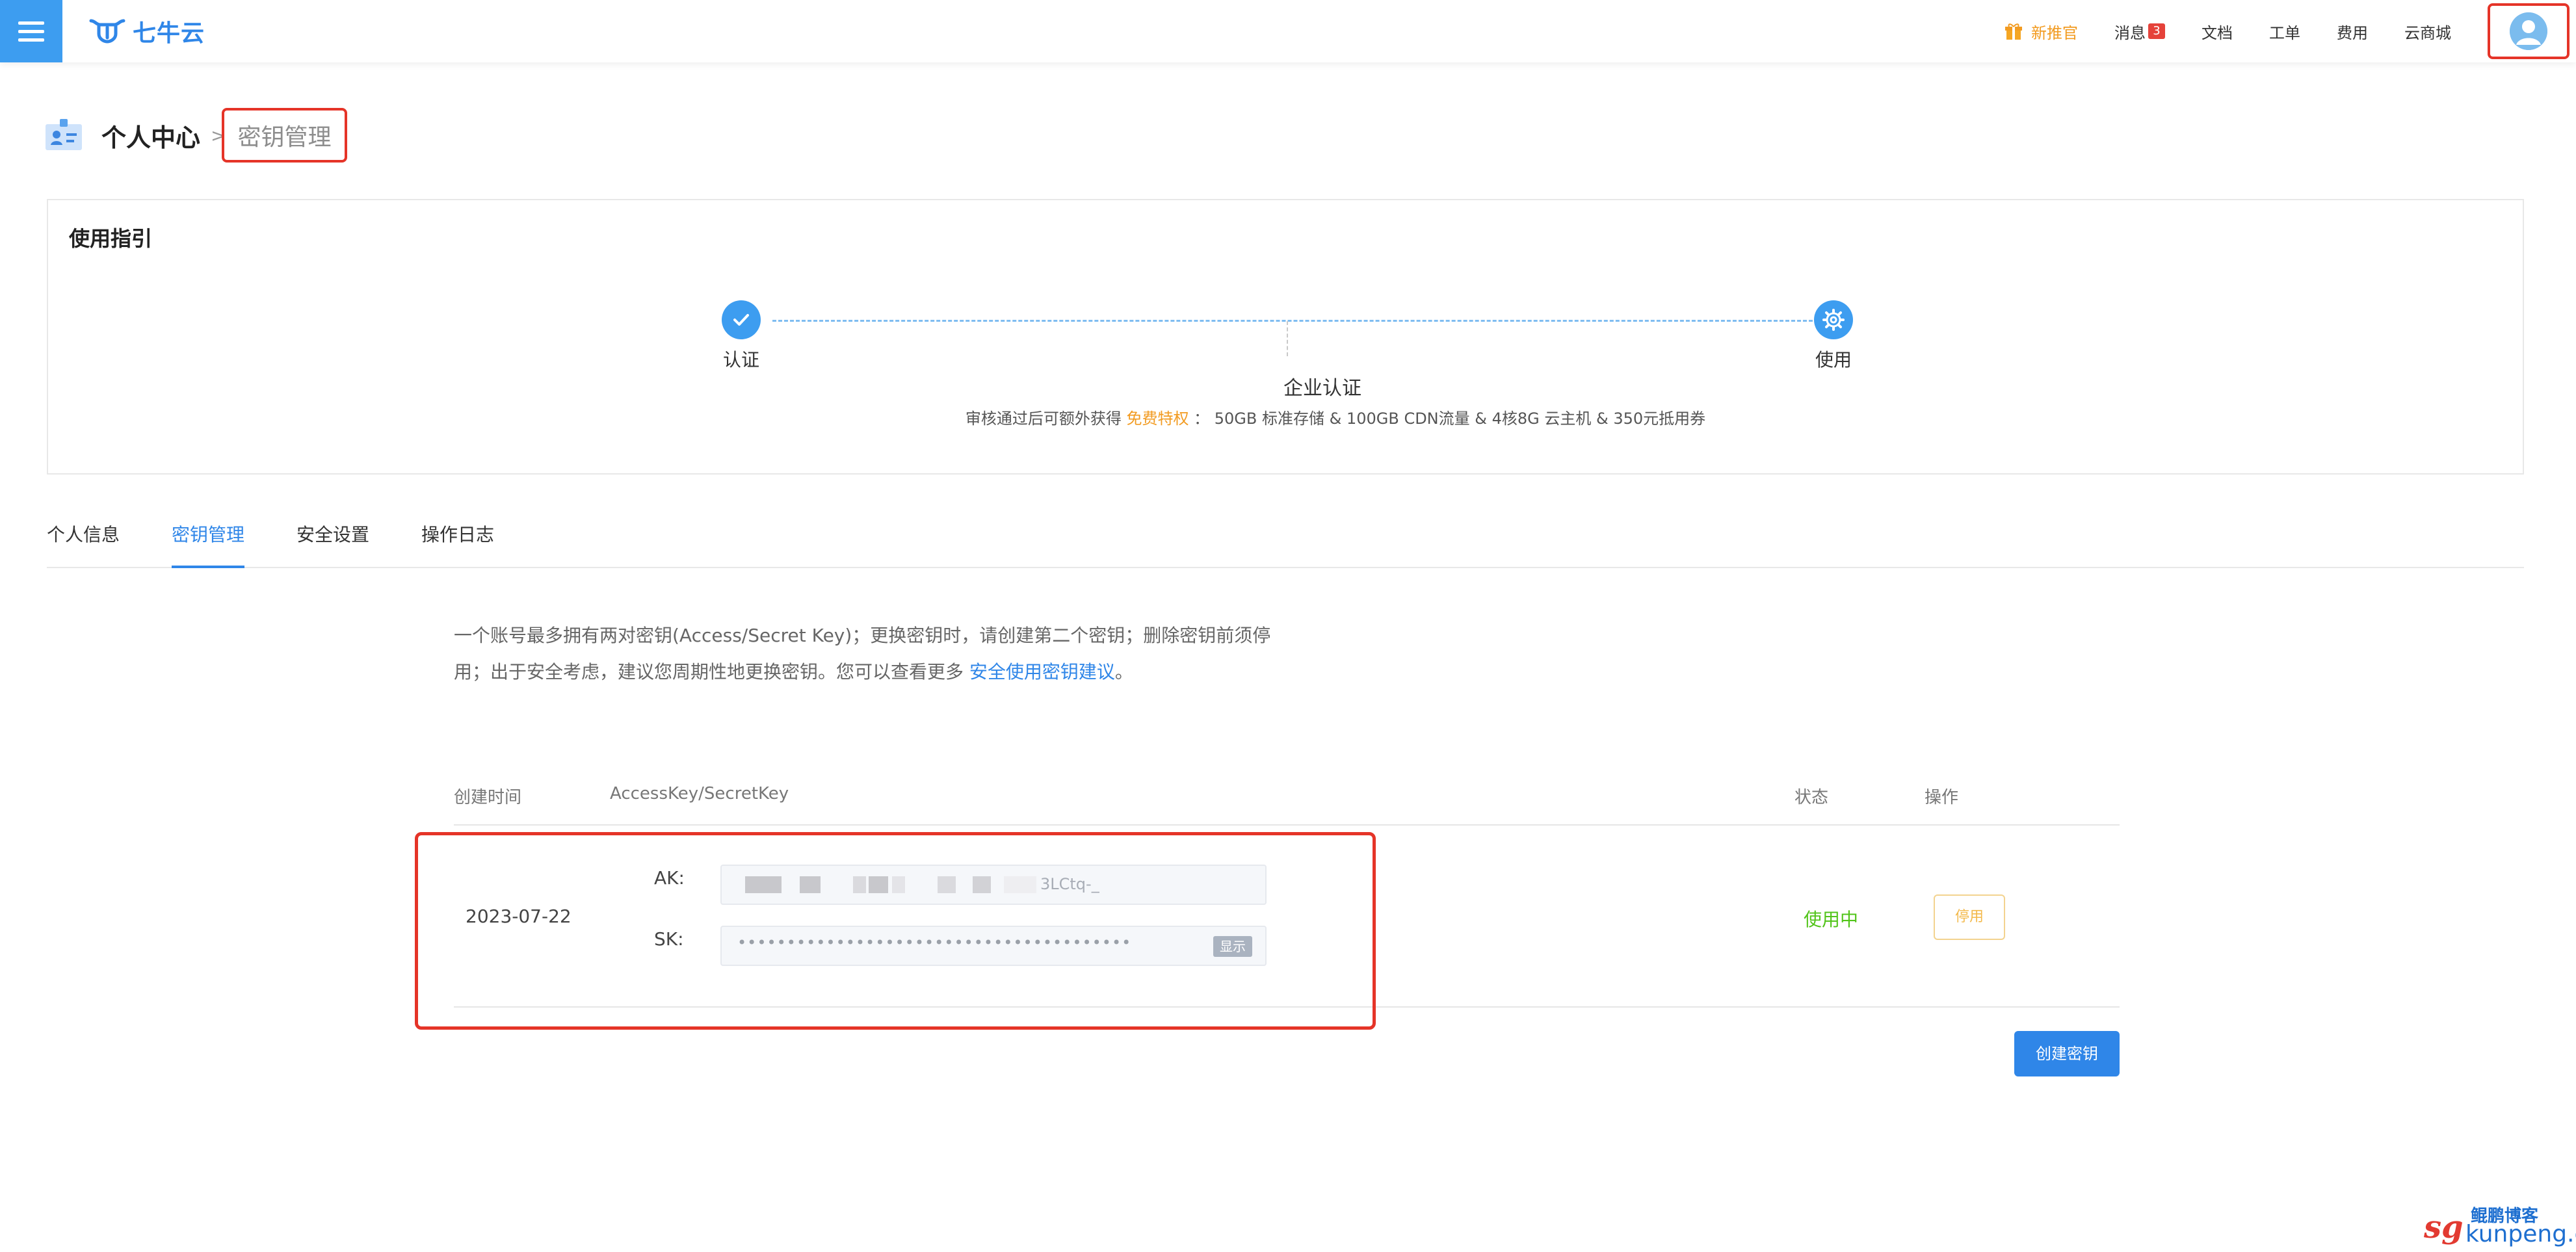  I want to click on tab-operation-log: 操作日志, so click(457, 543).